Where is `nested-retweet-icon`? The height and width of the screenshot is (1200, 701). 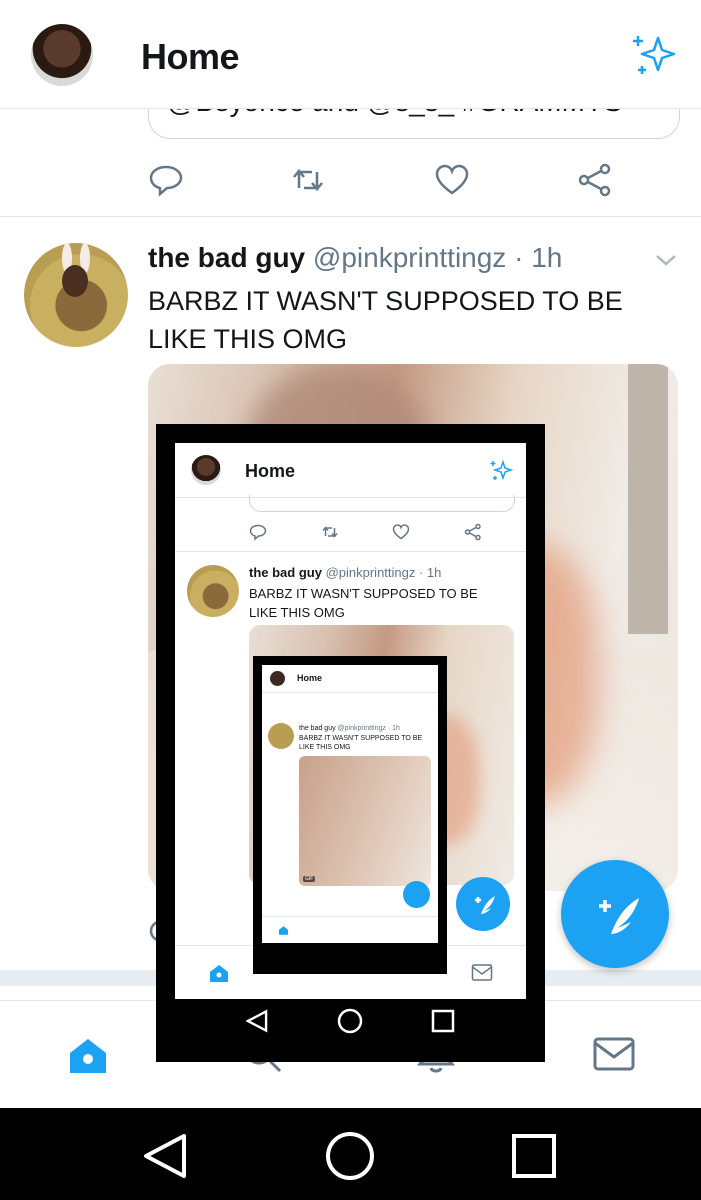 nested-retweet-icon is located at coordinates (330, 532).